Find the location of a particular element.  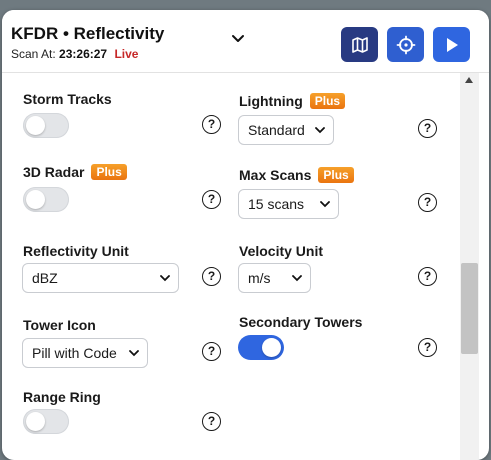

scroll-up-arrow-icon is located at coordinates (469, 80).